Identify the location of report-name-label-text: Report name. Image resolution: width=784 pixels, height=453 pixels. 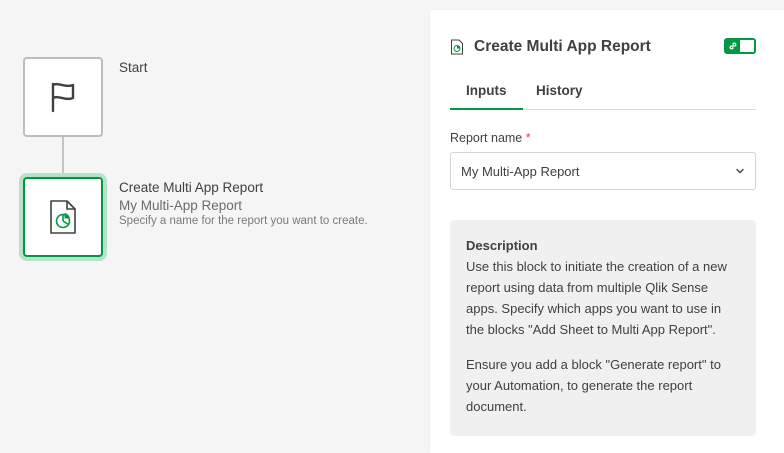
(486, 138).